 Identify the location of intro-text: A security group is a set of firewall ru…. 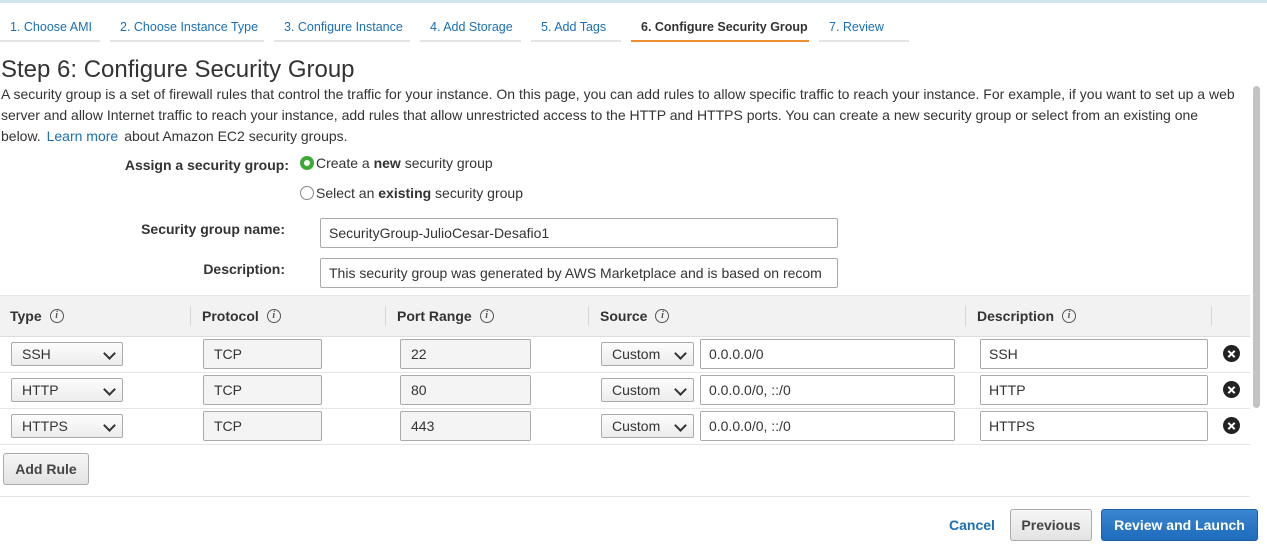
(621, 115).